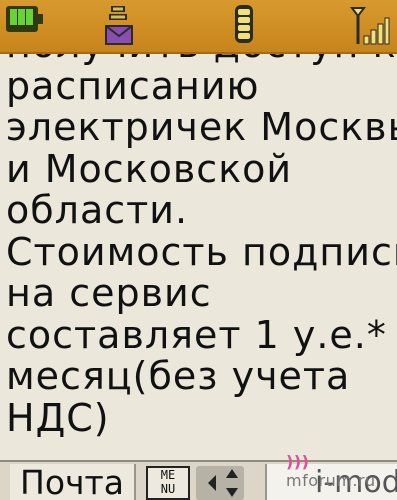  I want to click on text-line: на сервис, so click(109, 293).